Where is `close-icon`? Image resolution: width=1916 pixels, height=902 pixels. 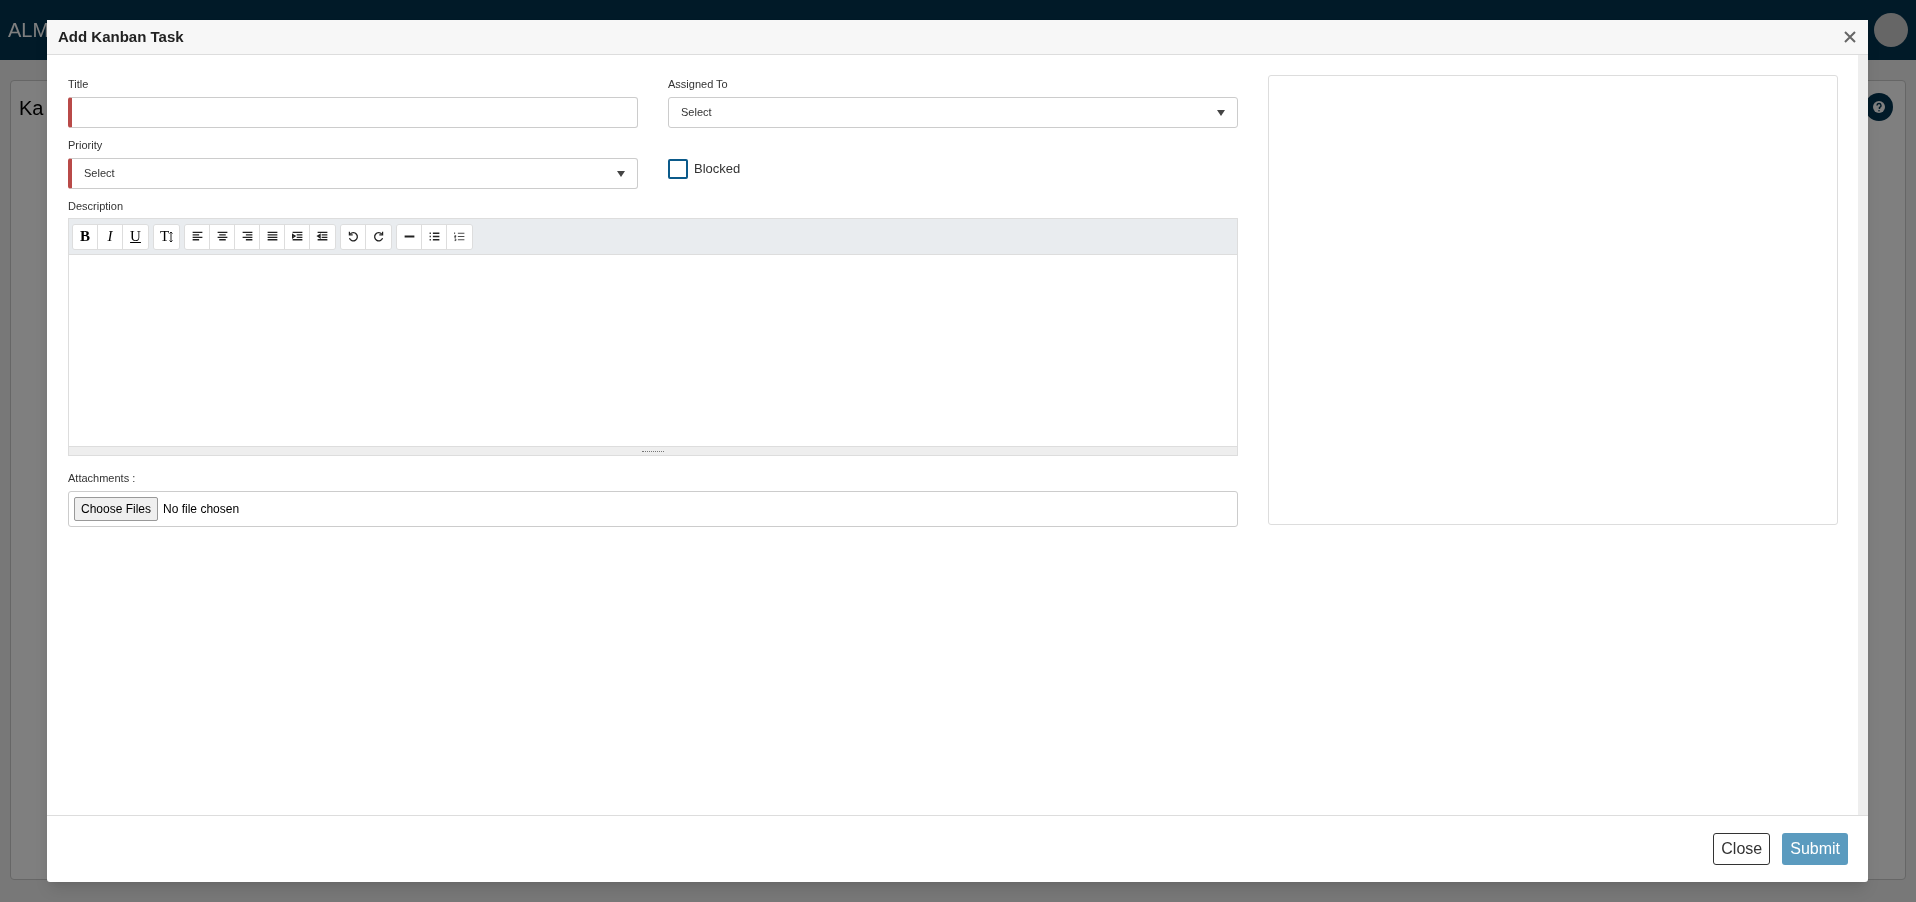
close-icon is located at coordinates (1850, 37).